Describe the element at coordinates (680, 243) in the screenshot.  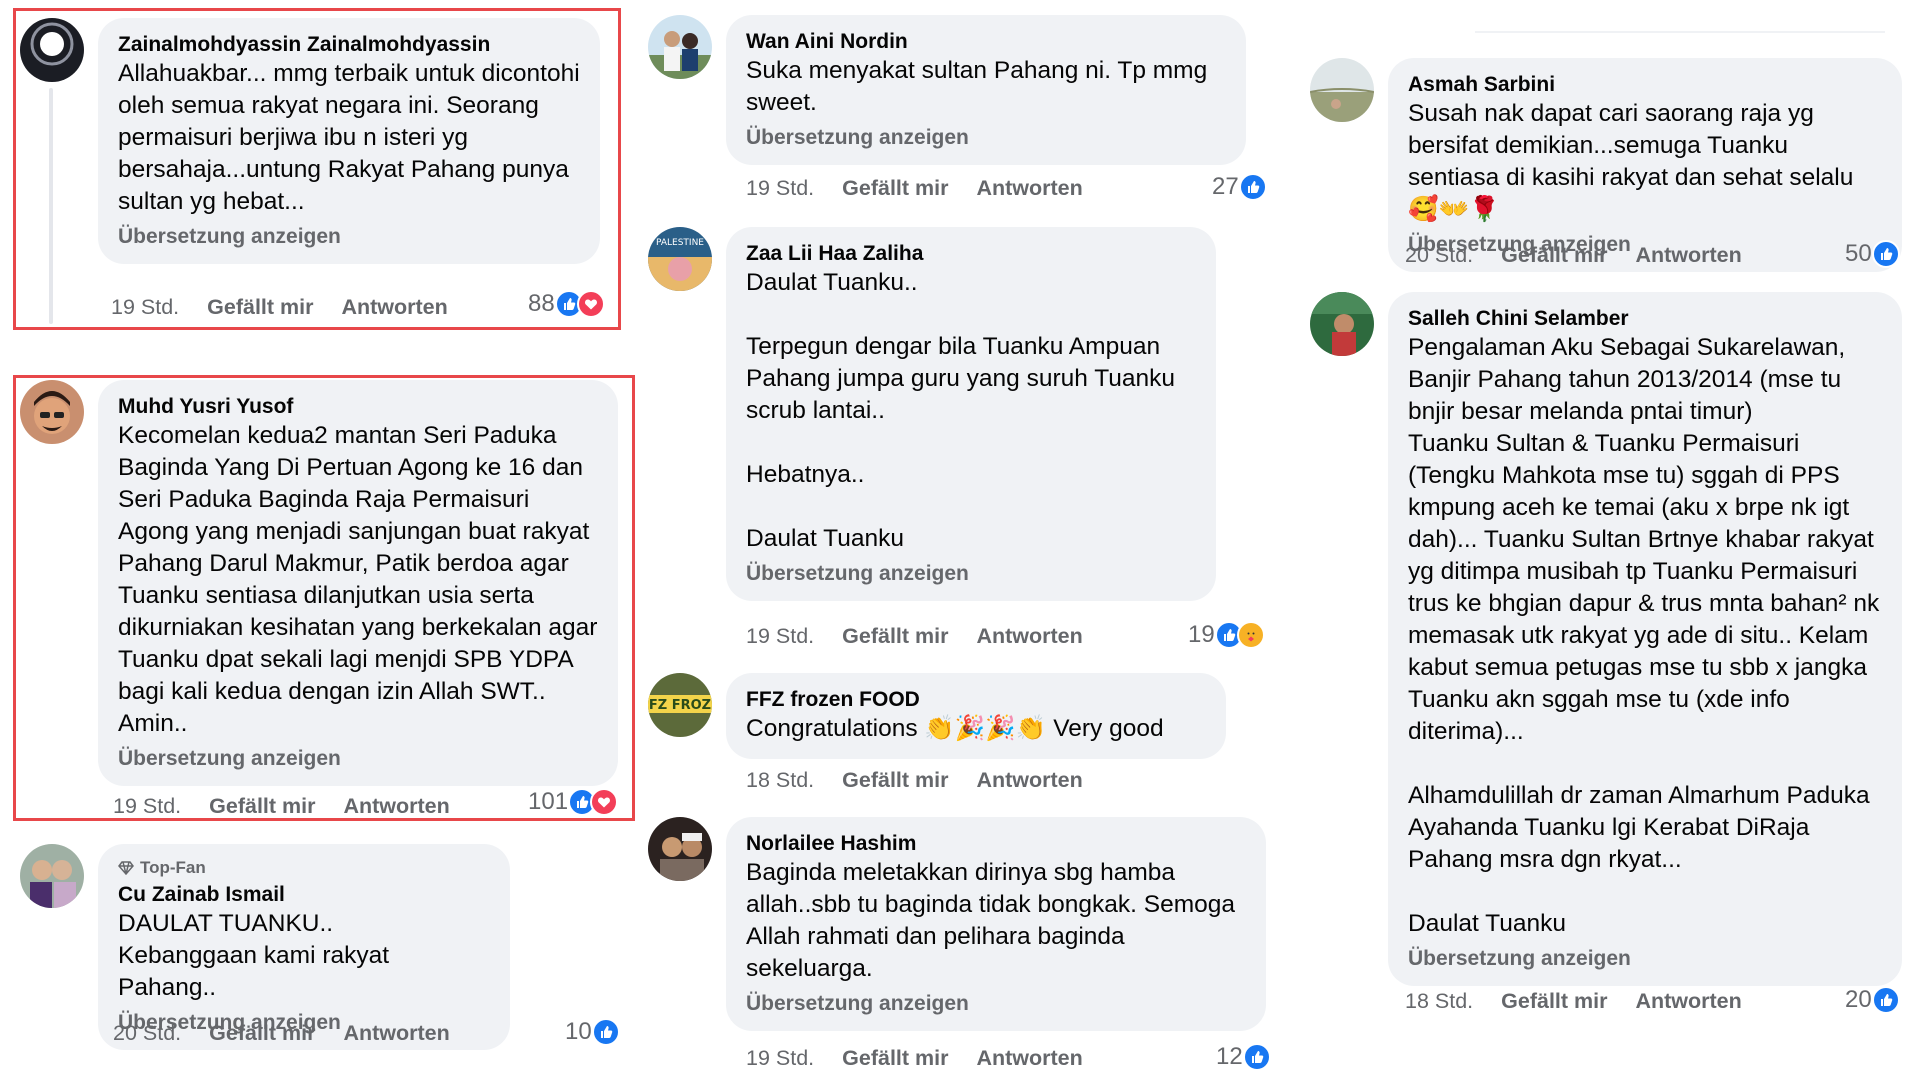
I see `svg-text: PALESTINE` at that location.